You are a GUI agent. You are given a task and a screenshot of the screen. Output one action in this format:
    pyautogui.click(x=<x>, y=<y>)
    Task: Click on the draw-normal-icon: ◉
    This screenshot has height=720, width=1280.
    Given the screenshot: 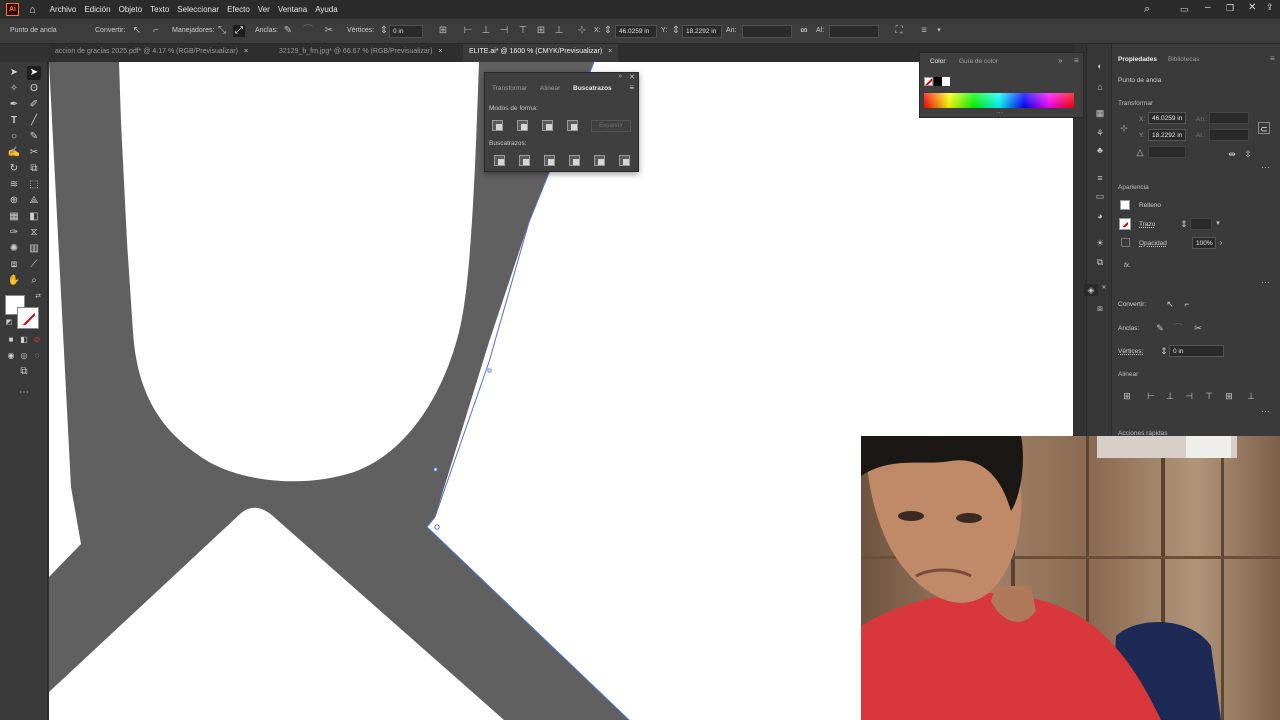 What is the action you would take?
    pyautogui.click(x=11, y=356)
    